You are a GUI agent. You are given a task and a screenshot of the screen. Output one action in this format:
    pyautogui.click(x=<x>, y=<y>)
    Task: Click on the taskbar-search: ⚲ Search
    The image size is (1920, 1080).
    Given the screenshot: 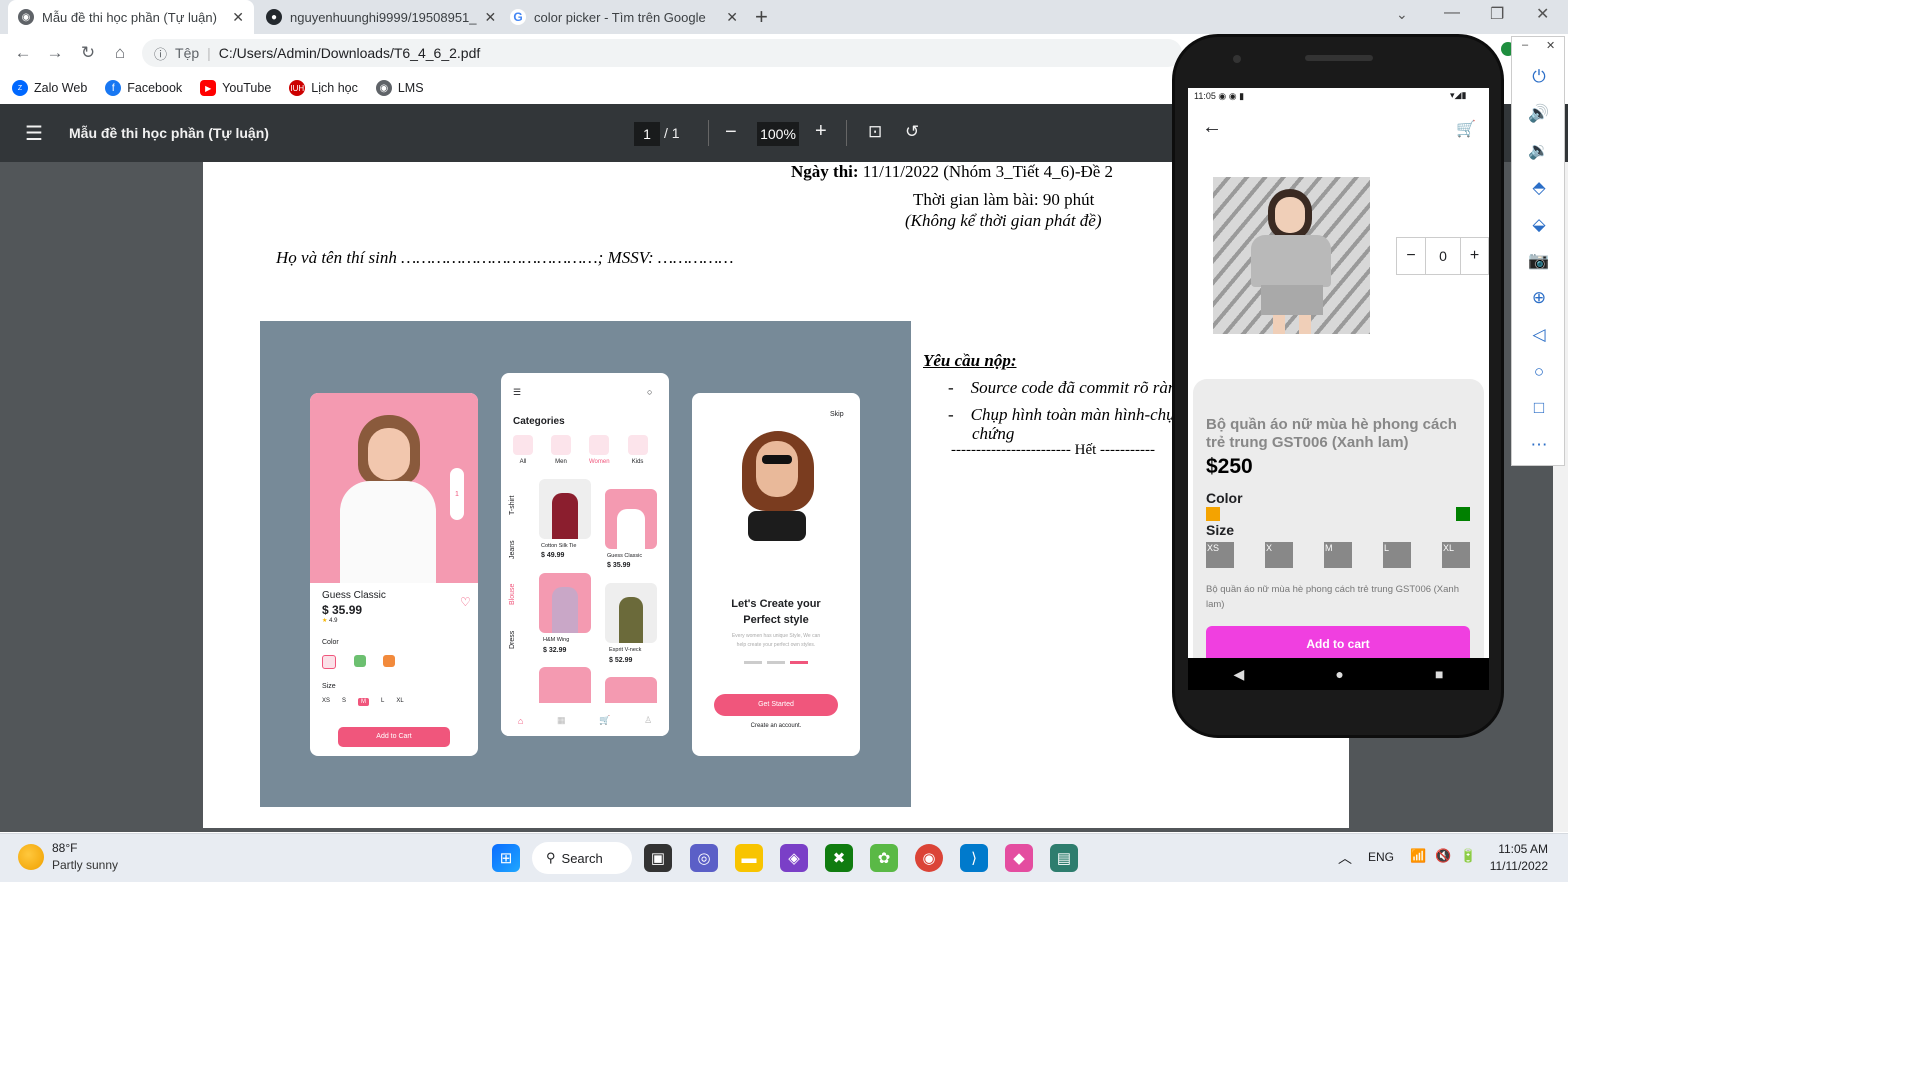 What is the action you would take?
    pyautogui.click(x=582, y=858)
    